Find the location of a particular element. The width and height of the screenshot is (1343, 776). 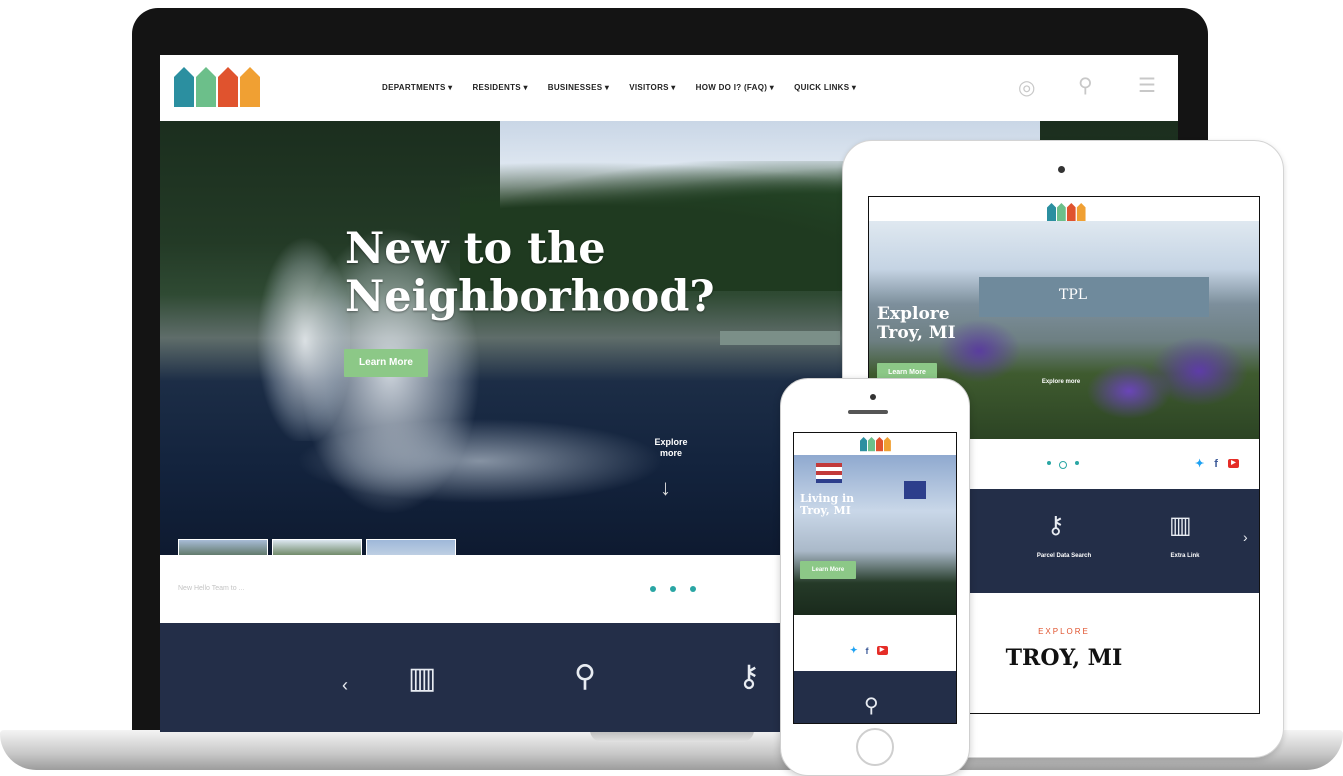

tablet-hero-title: Explore Troy, MI is located at coordinates (916, 323).